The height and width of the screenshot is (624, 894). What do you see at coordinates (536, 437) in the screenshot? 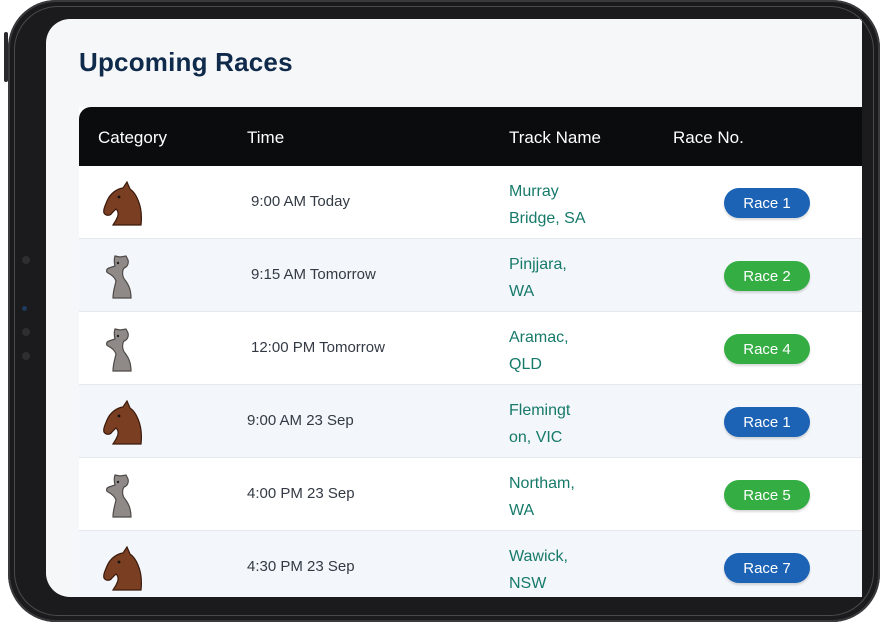
I see `track-name-line: on, VIC` at bounding box center [536, 437].